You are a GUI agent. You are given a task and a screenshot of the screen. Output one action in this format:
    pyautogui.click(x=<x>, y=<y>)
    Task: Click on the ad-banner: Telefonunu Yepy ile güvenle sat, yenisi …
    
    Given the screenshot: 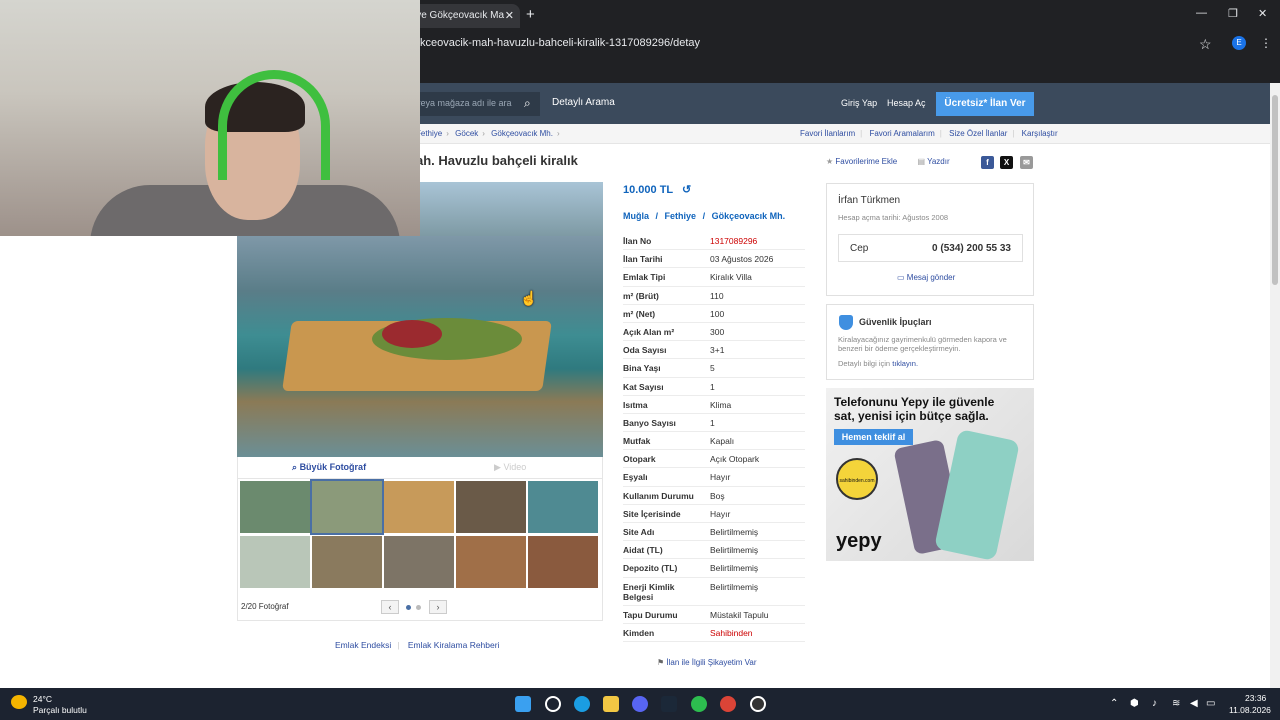 What is the action you would take?
    pyautogui.click(x=930, y=474)
    